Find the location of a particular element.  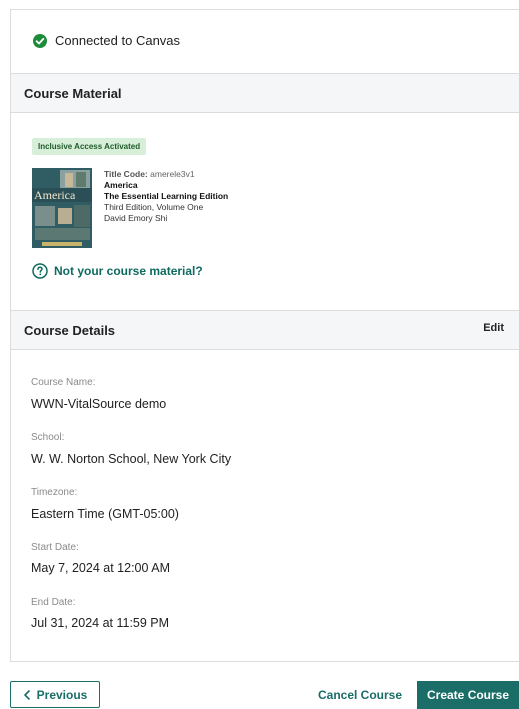

book-title: America is located at coordinates (121, 185).